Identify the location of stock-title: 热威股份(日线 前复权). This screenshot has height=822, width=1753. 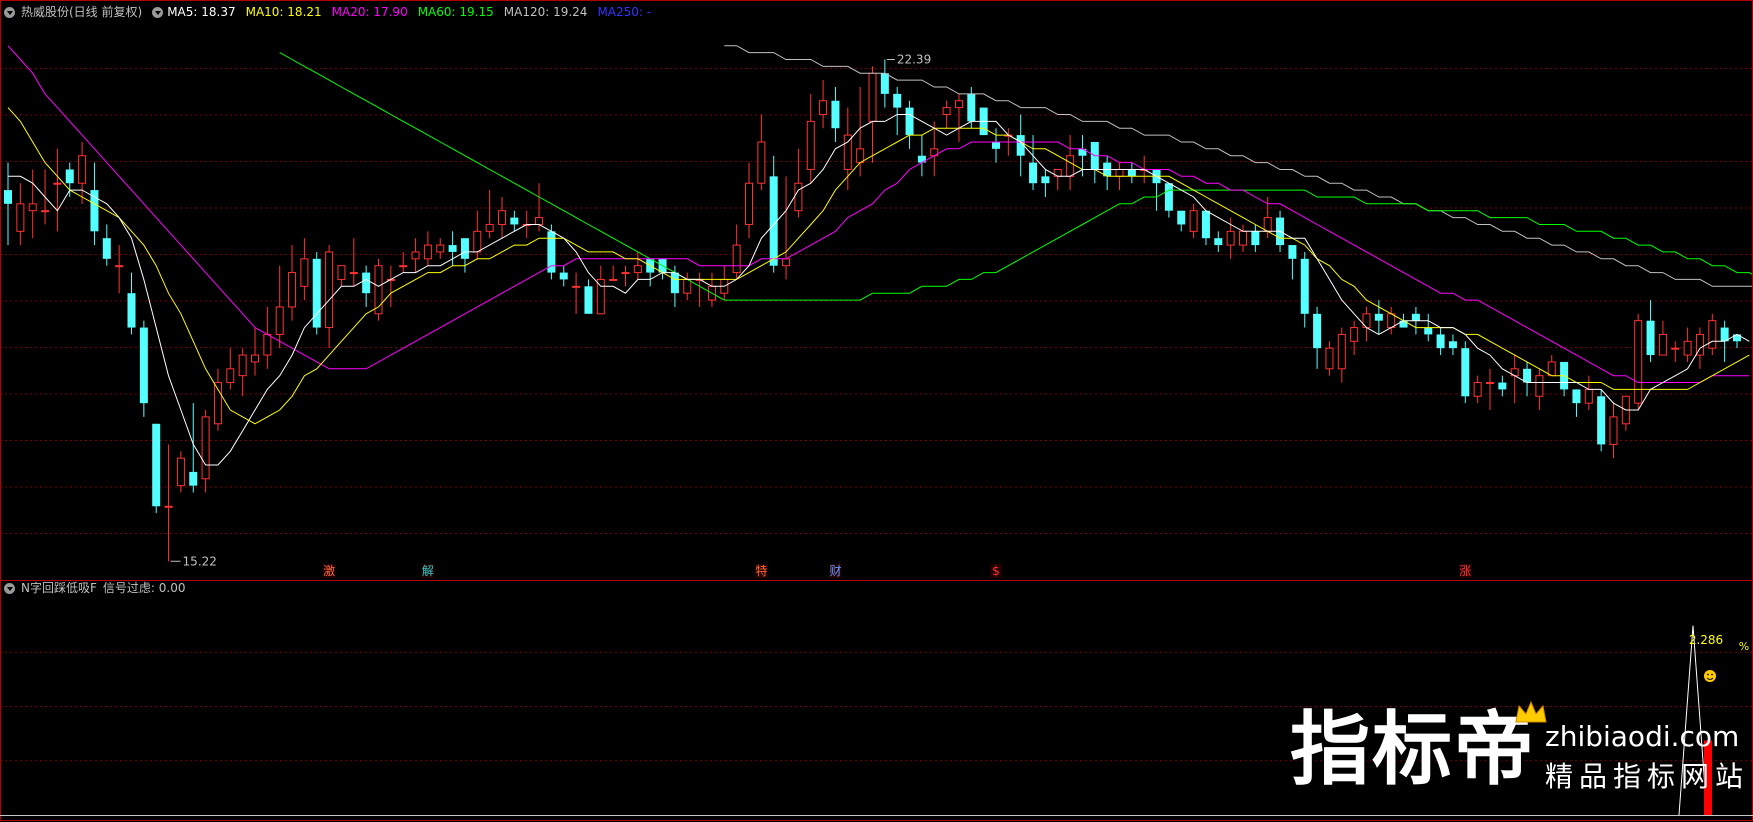
(81, 12).